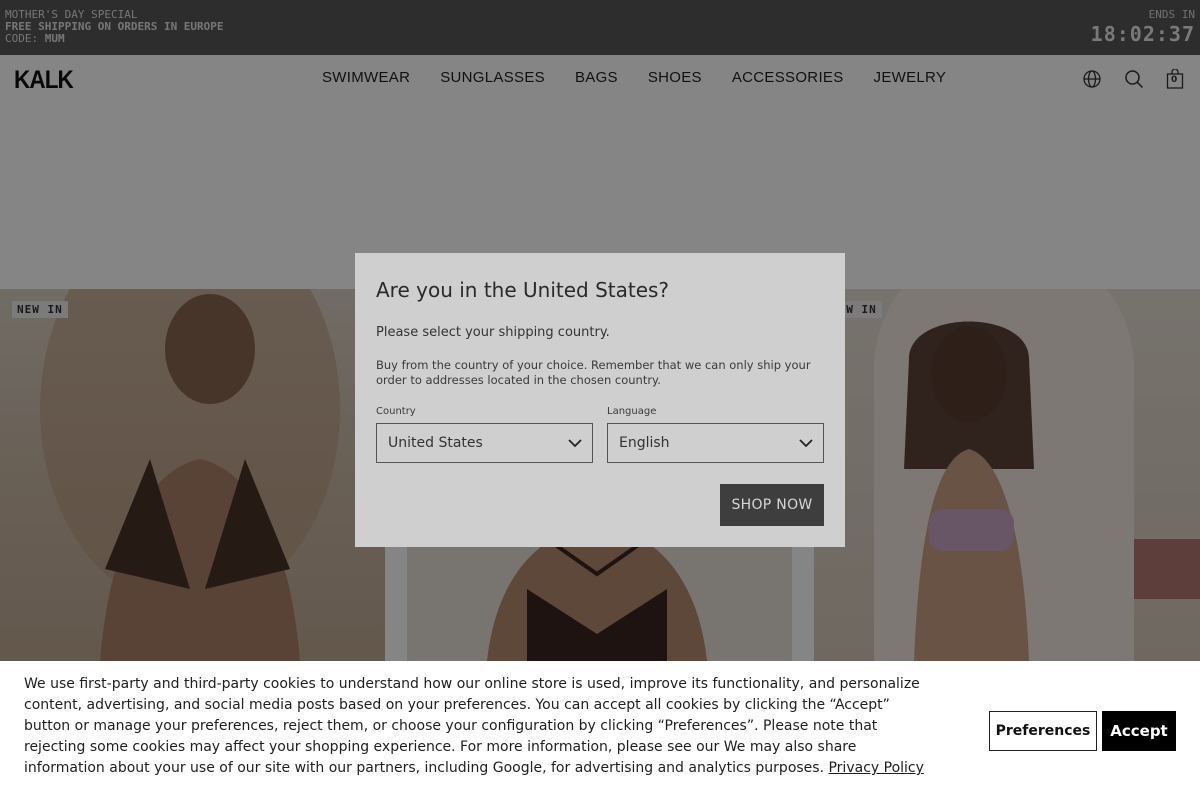 The height and width of the screenshot is (800, 1200). What do you see at coordinates (772, 505) in the screenshot?
I see `shop-now-button: SHOP NOW` at bounding box center [772, 505].